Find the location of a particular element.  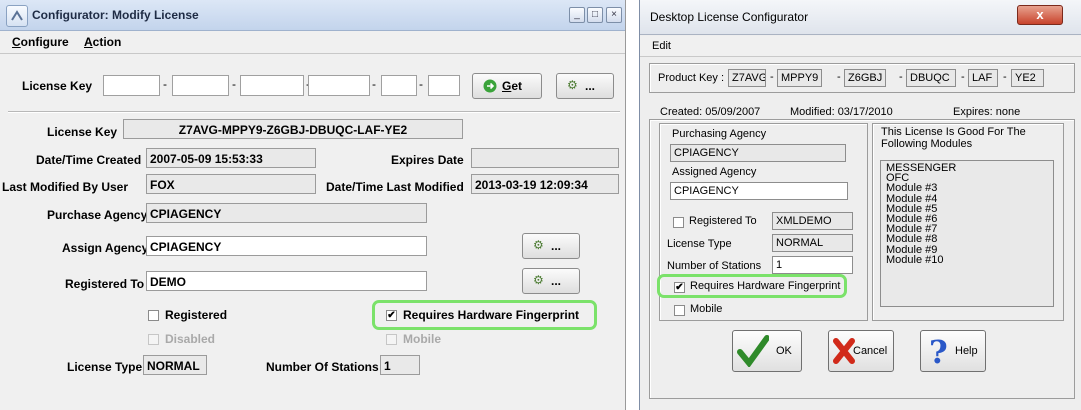

product-key-segment: Z7AVG is located at coordinates (747, 78).